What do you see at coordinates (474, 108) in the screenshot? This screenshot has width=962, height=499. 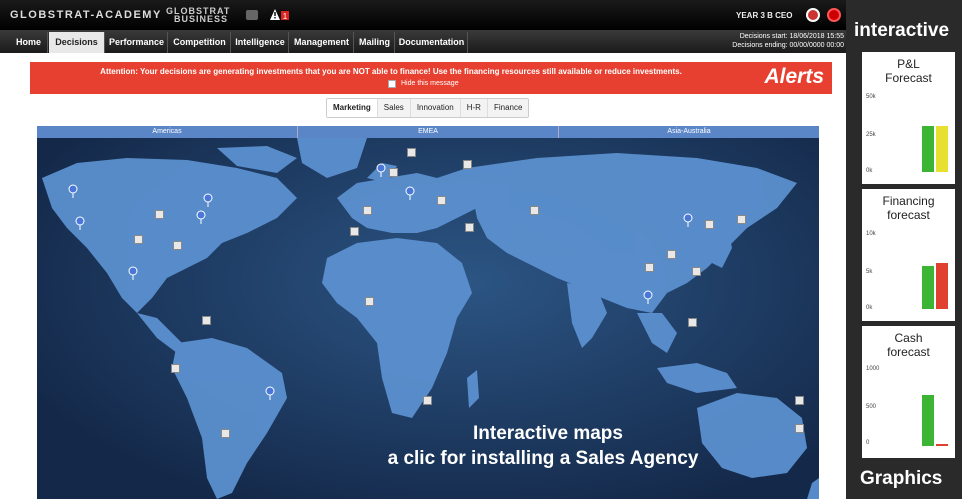 I see `subtab-hr: H-R` at bounding box center [474, 108].